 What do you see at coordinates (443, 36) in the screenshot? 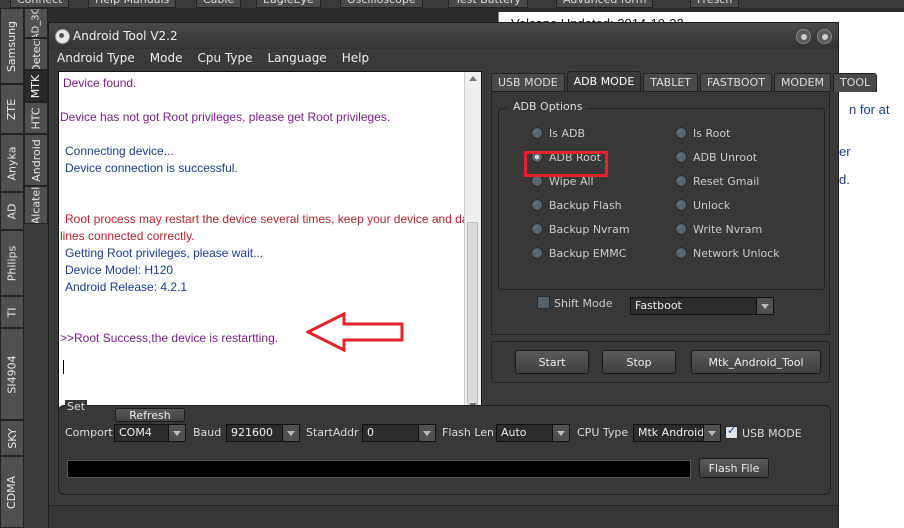
I see `title-bar: Android Tool V2.2` at bounding box center [443, 36].